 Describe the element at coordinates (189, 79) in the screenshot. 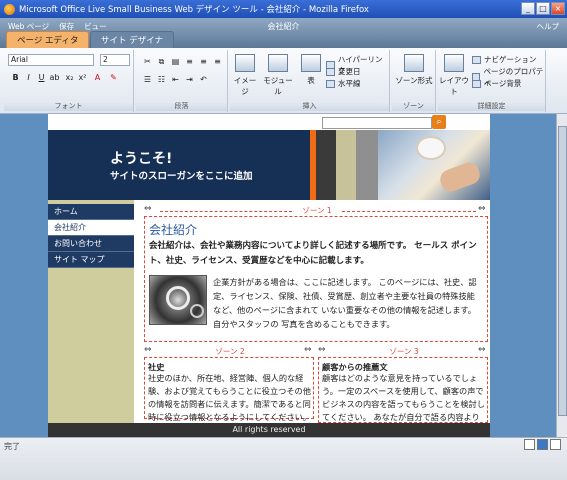

I see `indent-icon: ⇥` at that location.